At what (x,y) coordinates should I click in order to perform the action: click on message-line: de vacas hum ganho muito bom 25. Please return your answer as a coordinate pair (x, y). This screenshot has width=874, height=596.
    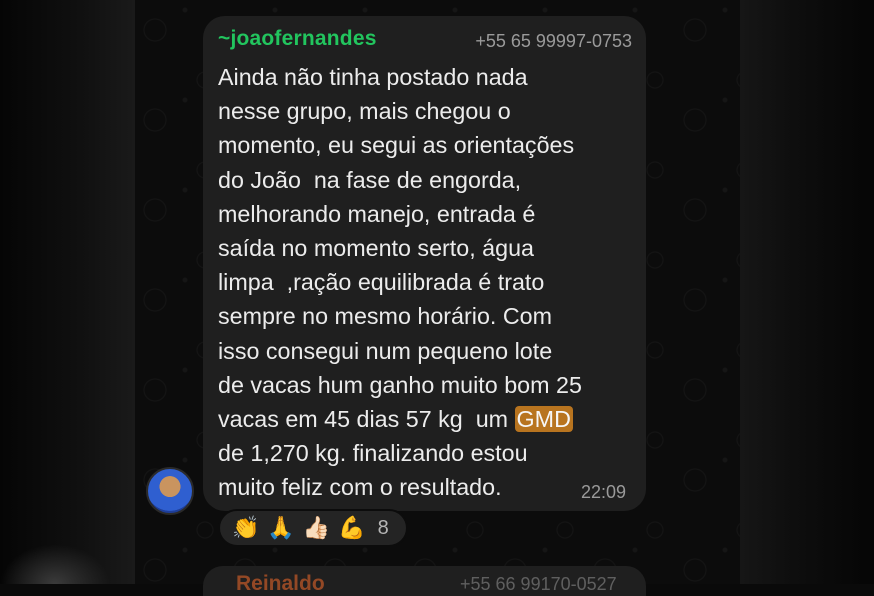
    Looking at the image, I should click on (400, 384).